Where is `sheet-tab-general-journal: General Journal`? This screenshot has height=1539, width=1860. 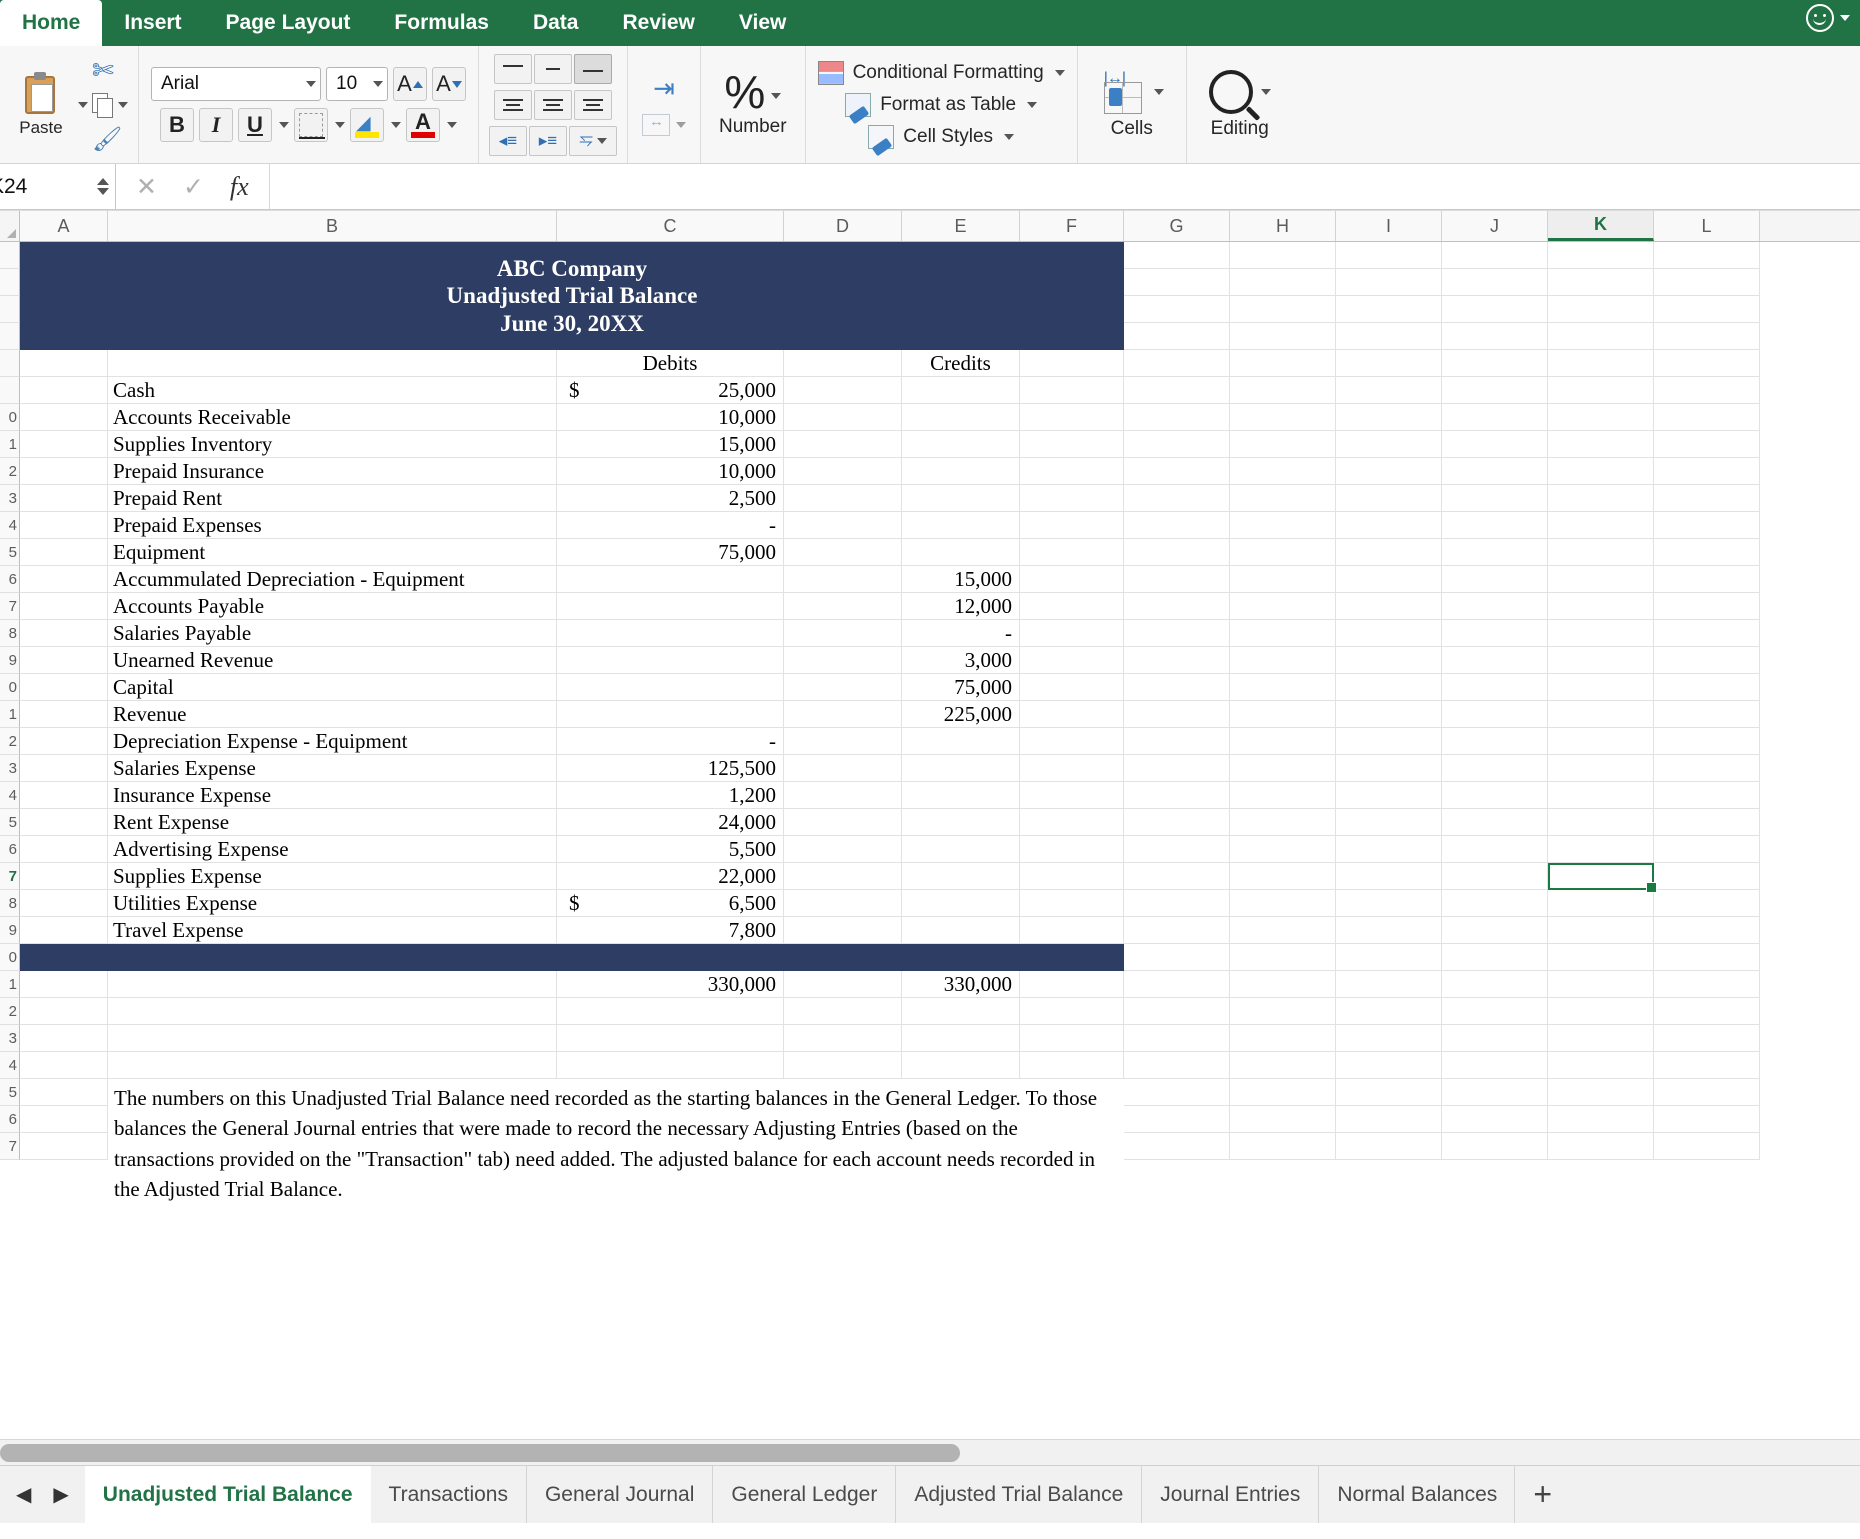
sheet-tab-general-journal: General Journal is located at coordinates (620, 1494).